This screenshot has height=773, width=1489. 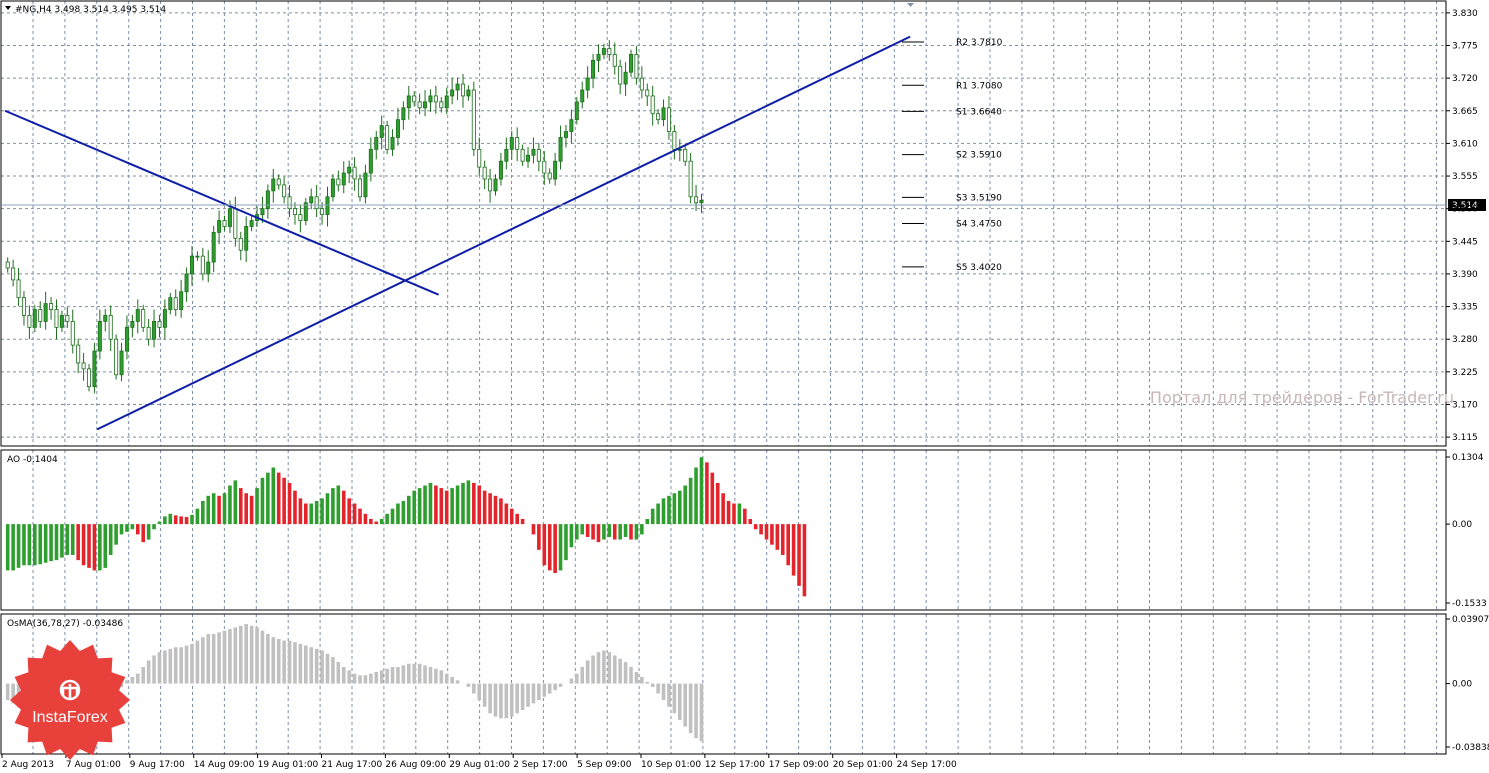 I want to click on time-tick-label: 9 Aug 17:00, so click(x=157, y=765).